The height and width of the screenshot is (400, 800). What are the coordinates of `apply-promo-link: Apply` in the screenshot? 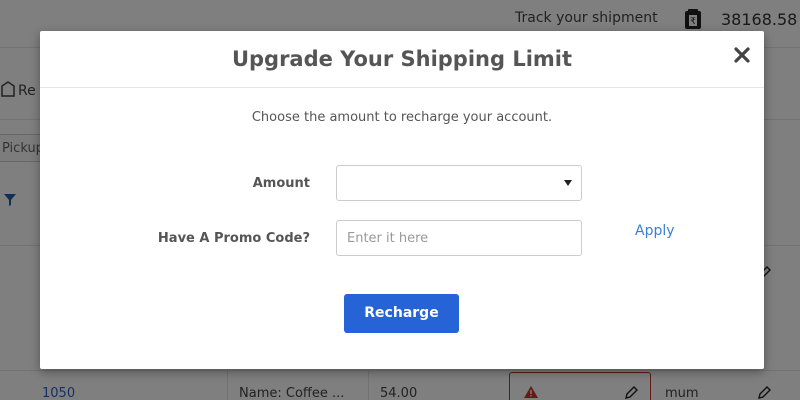 It's located at (655, 231).